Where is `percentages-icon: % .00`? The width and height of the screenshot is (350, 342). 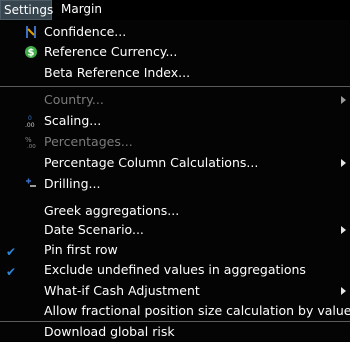 percentages-icon: % .00 is located at coordinates (30, 142).